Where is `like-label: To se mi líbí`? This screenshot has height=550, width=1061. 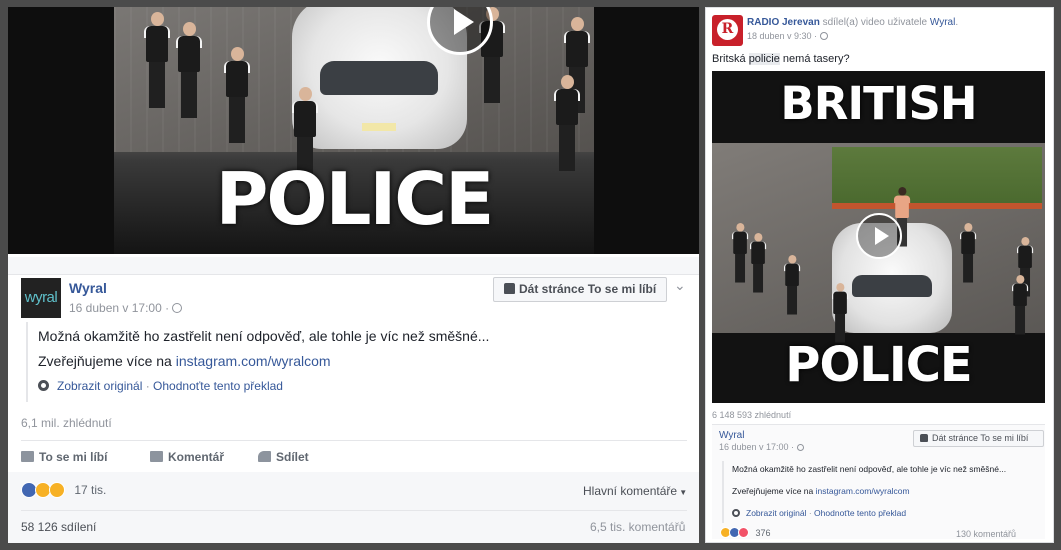
like-label: To se mi líbí is located at coordinates (73, 457).